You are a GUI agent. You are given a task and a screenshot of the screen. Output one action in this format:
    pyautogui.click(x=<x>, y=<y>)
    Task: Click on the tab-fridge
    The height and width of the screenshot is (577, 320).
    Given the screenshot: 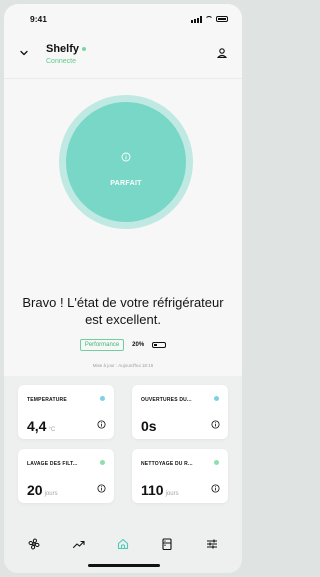 What is the action you would take?
    pyautogui.click(x=167, y=544)
    